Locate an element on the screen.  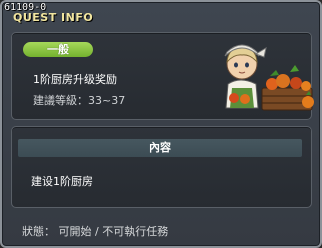
content-text: 建设1阶厨房 is located at coordinates (62, 181).